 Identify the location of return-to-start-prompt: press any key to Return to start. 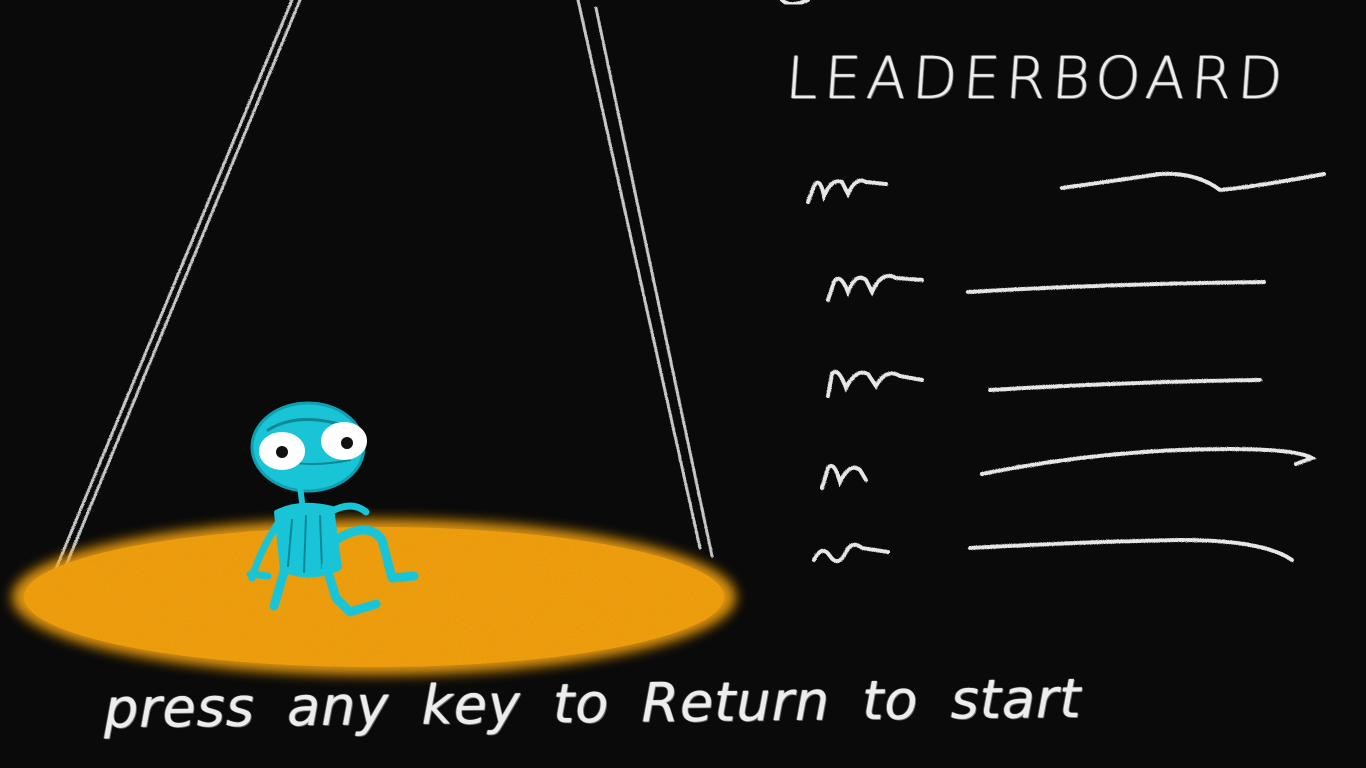
(592, 703).